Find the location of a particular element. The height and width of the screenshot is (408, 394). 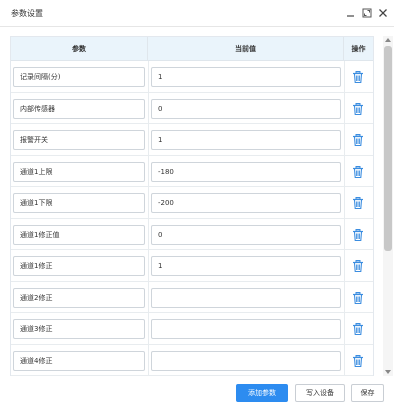

column-header-param: 参数 is located at coordinates (79, 49).